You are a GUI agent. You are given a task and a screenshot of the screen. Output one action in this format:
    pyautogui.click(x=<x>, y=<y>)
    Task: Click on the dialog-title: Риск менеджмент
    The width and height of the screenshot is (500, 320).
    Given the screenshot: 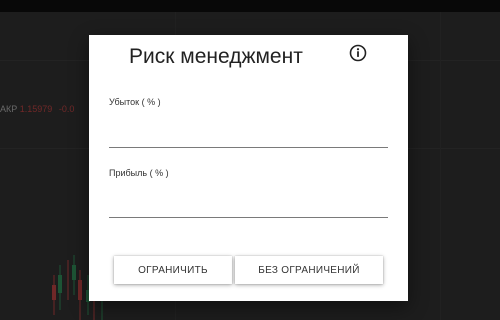 What is the action you would take?
    pyautogui.click(x=216, y=56)
    